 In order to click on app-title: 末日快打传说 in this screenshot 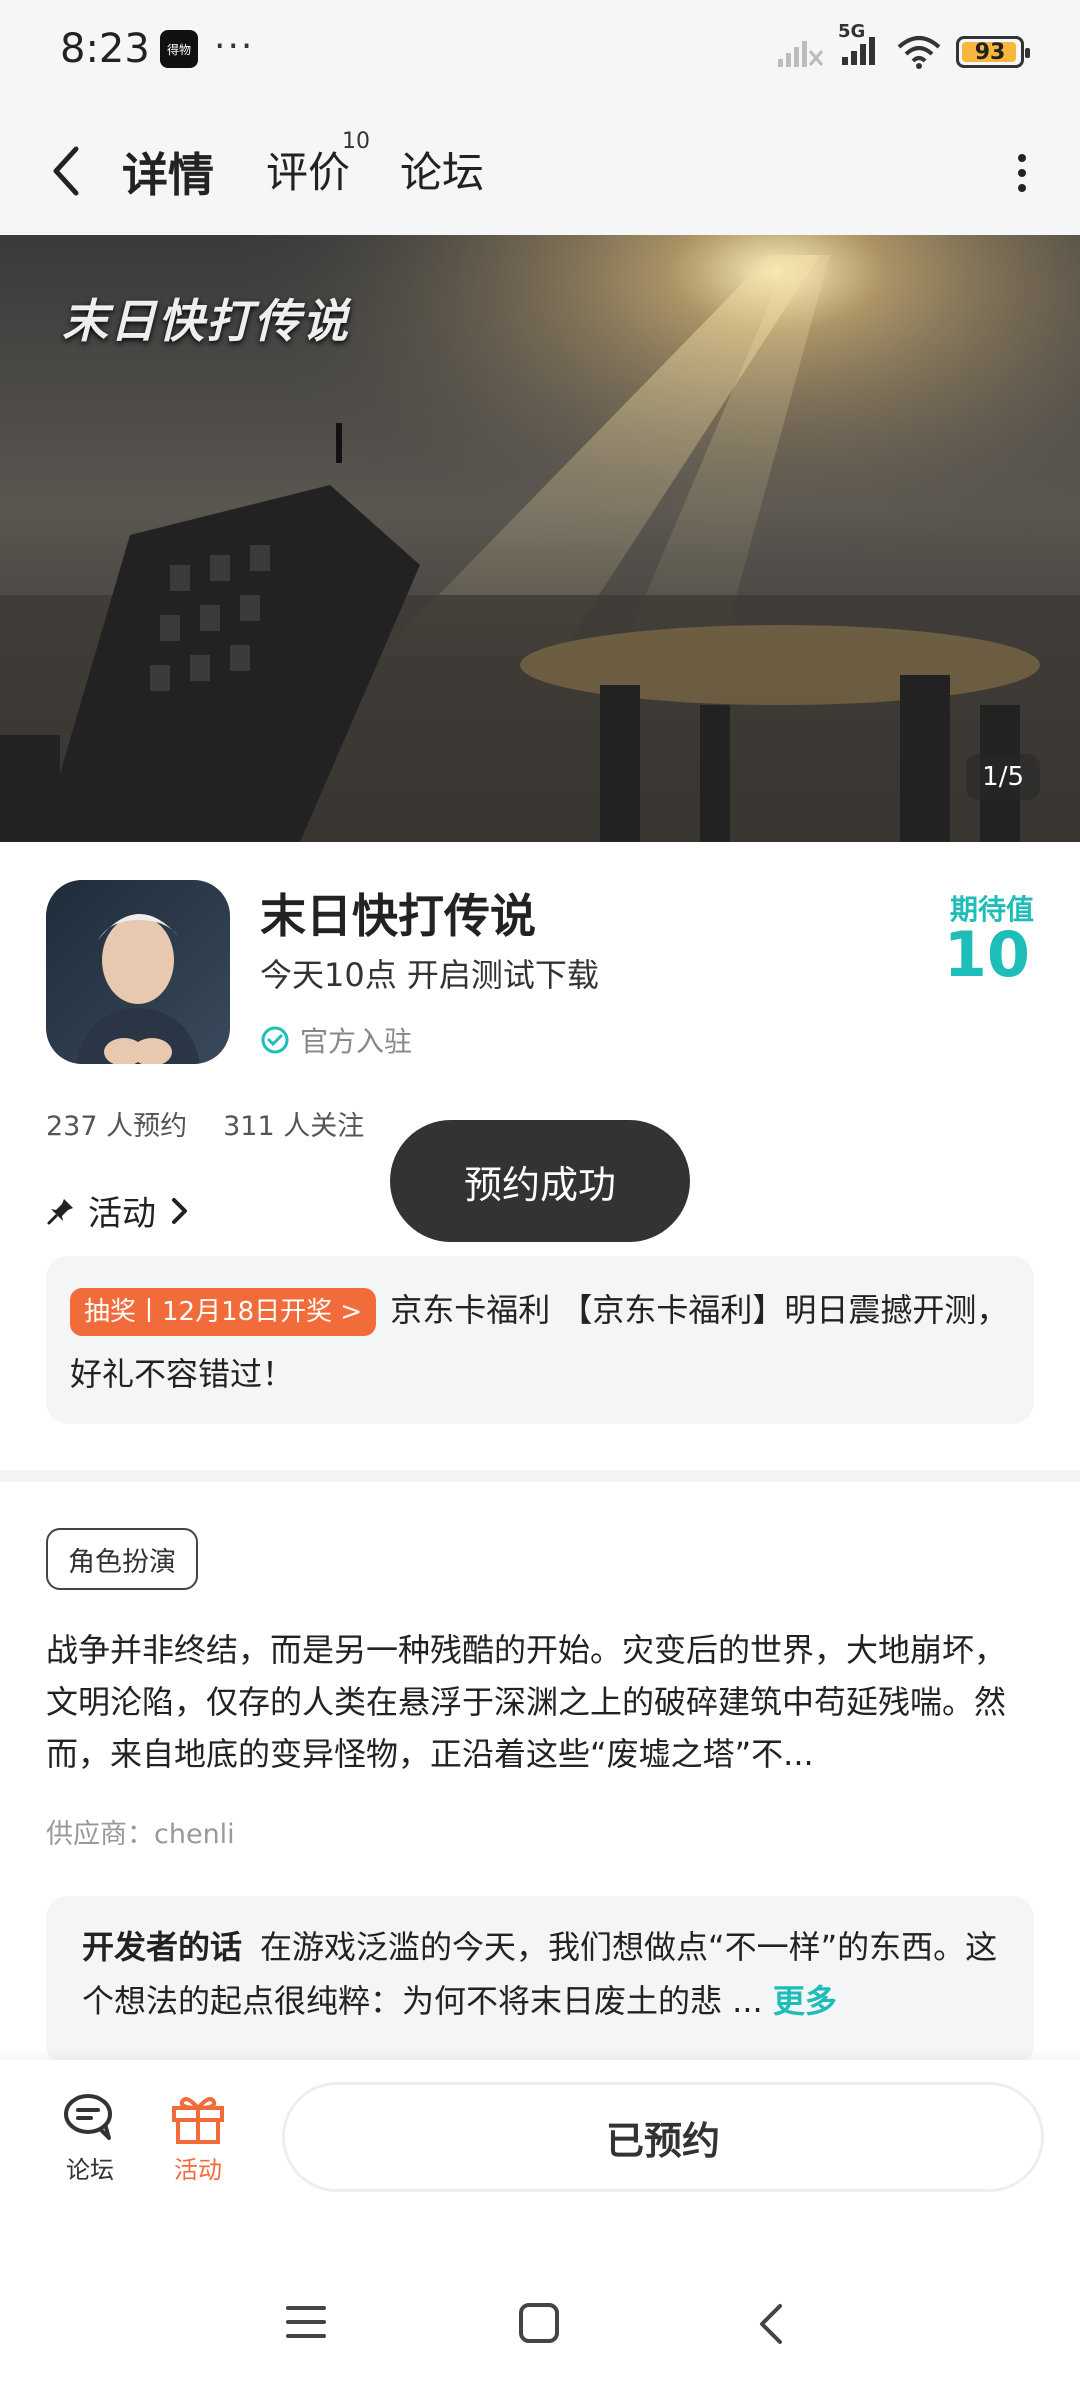, I will do `click(398, 916)`.